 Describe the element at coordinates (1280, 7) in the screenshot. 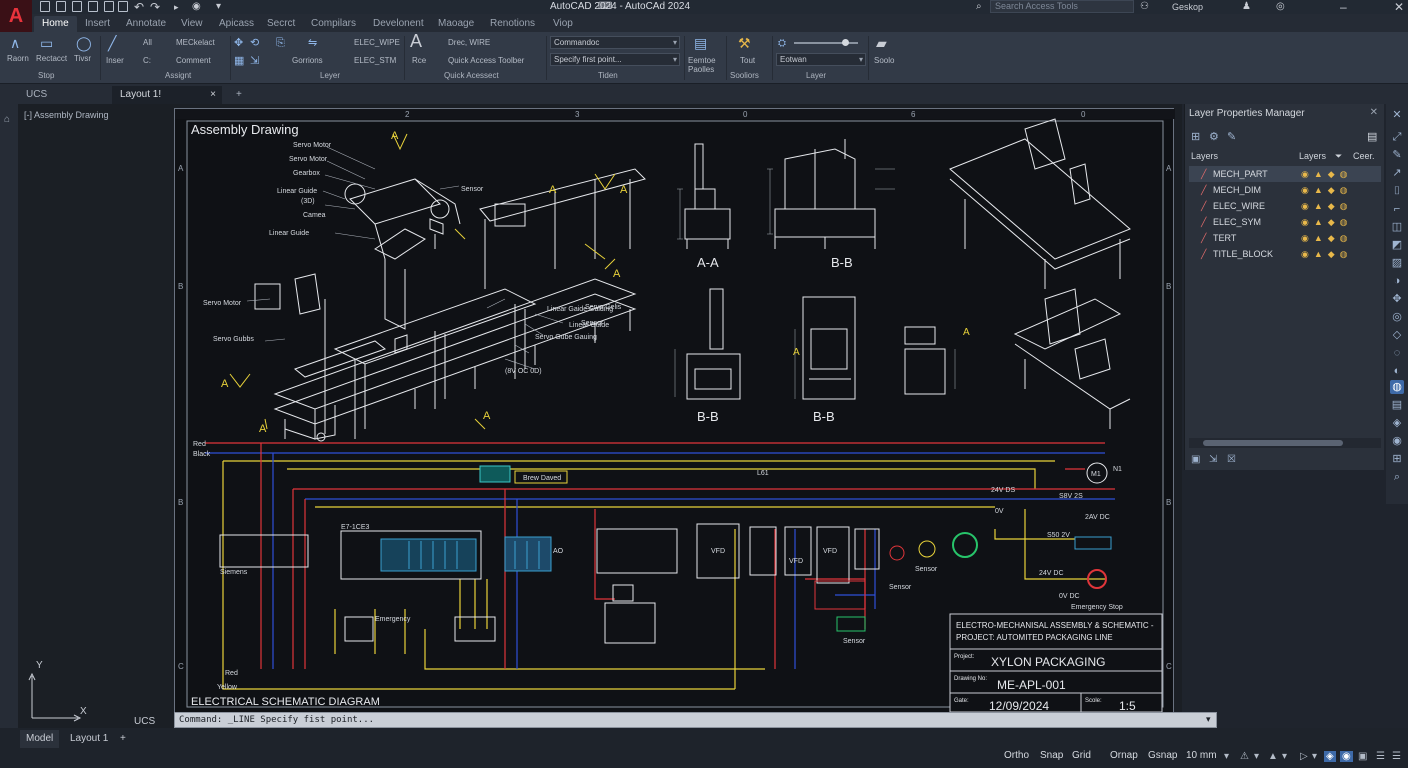

I see `help-icon: ◎` at that location.